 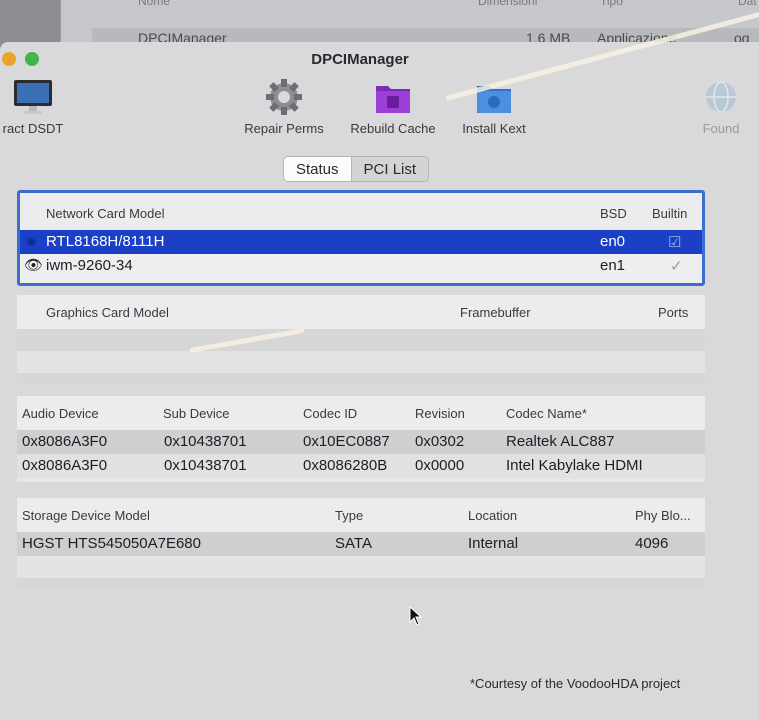 I want to click on audio-revision: 0x0000, so click(x=440, y=465).